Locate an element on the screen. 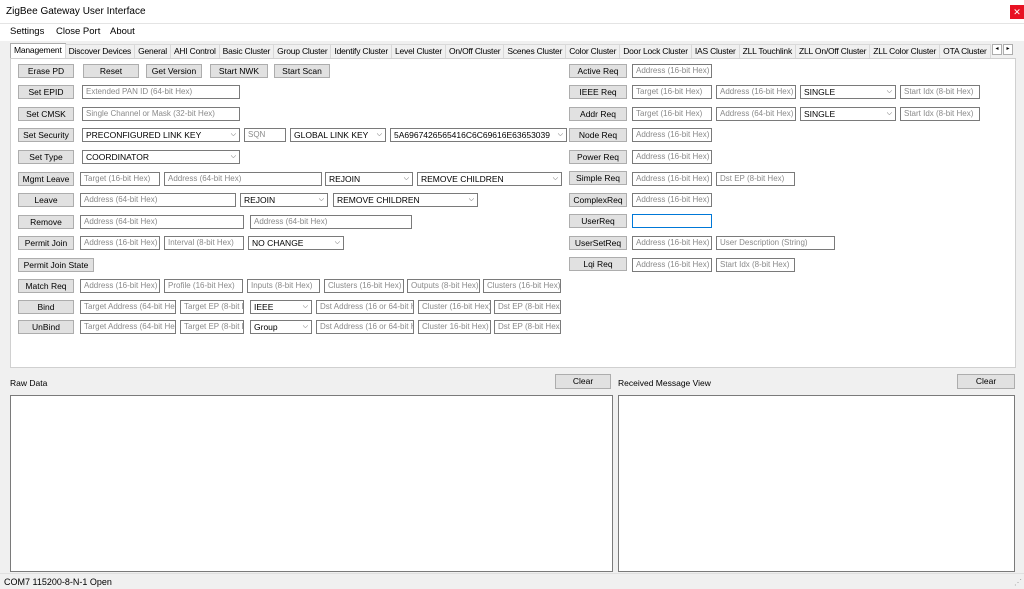  match-req-address-input: Address (16-bit Hex) is located at coordinates (120, 286).